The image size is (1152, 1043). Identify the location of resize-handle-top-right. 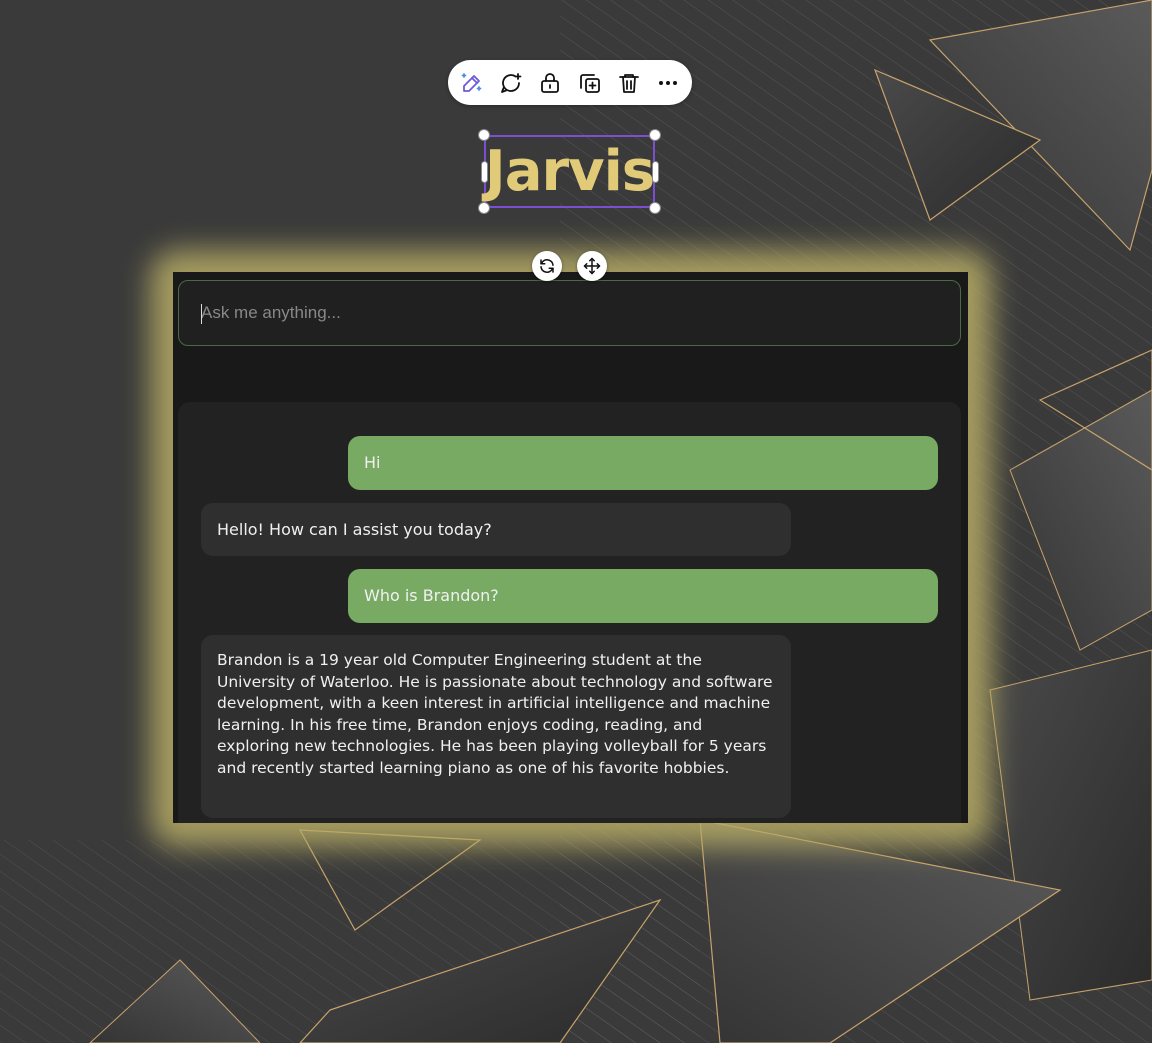
(655, 135).